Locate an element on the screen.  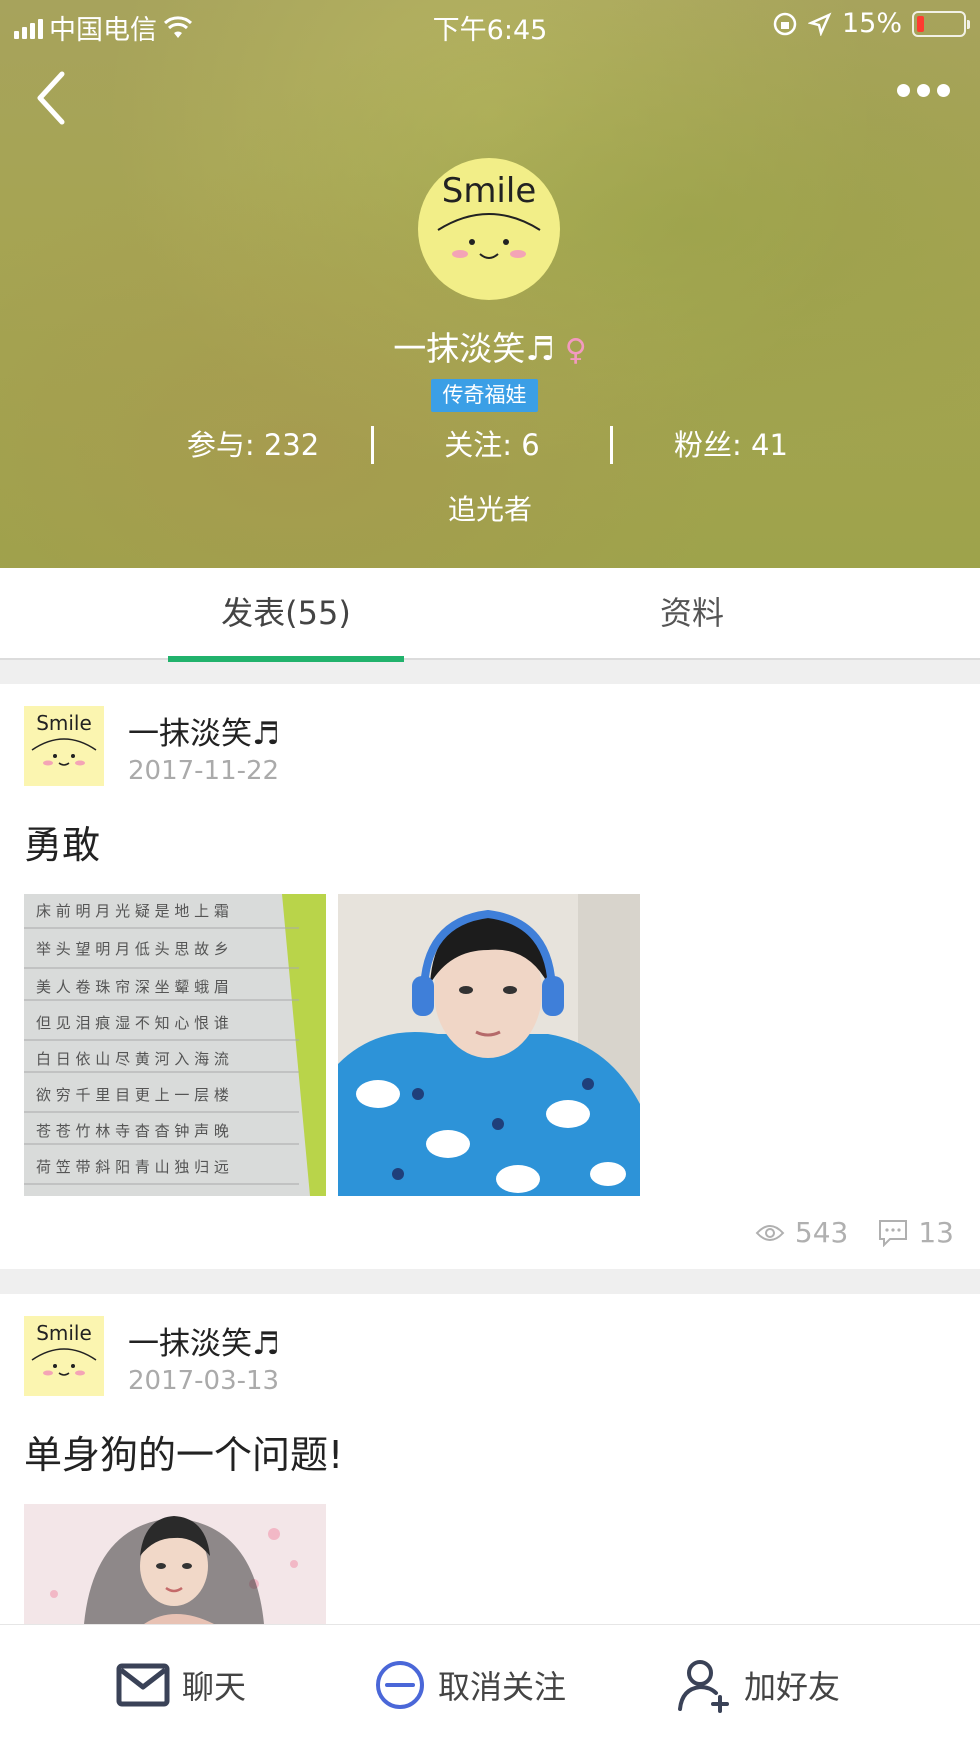
unfollow-button: 取消关注 is located at coordinates (470, 1684).